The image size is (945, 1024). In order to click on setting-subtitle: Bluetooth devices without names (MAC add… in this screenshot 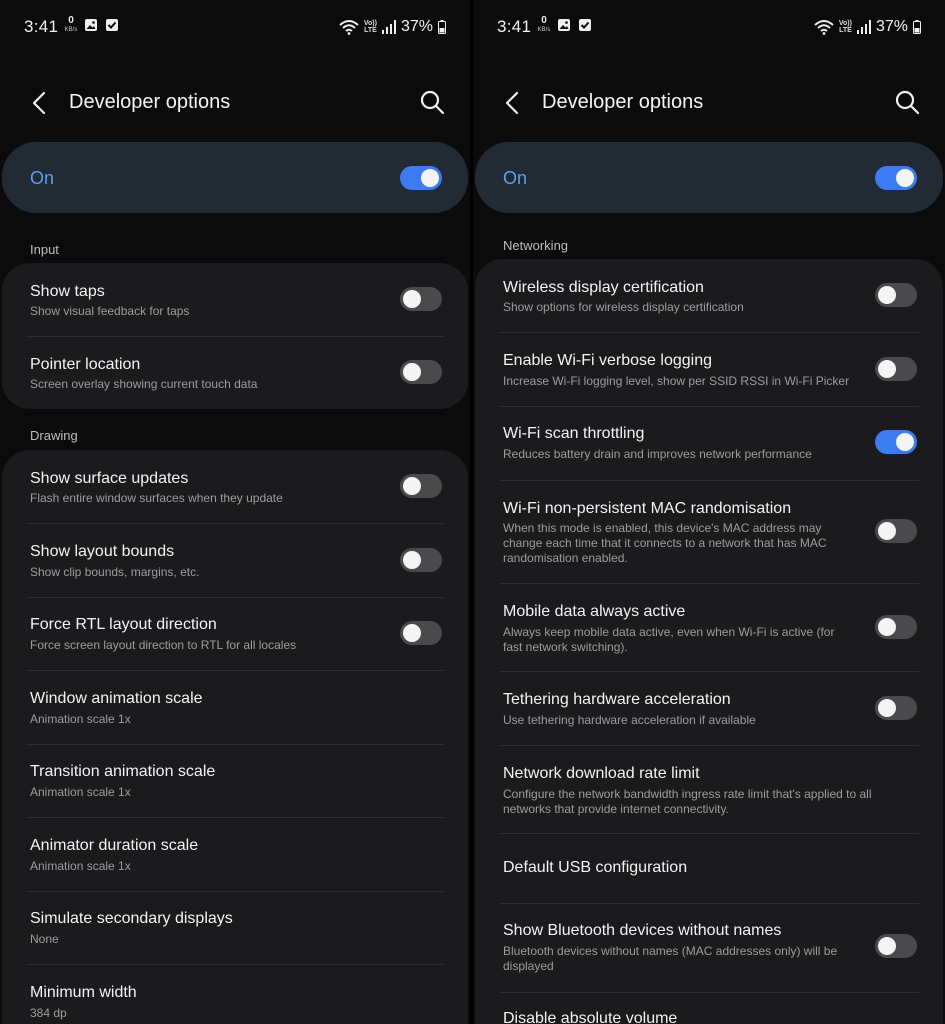, I will do `click(670, 958)`.